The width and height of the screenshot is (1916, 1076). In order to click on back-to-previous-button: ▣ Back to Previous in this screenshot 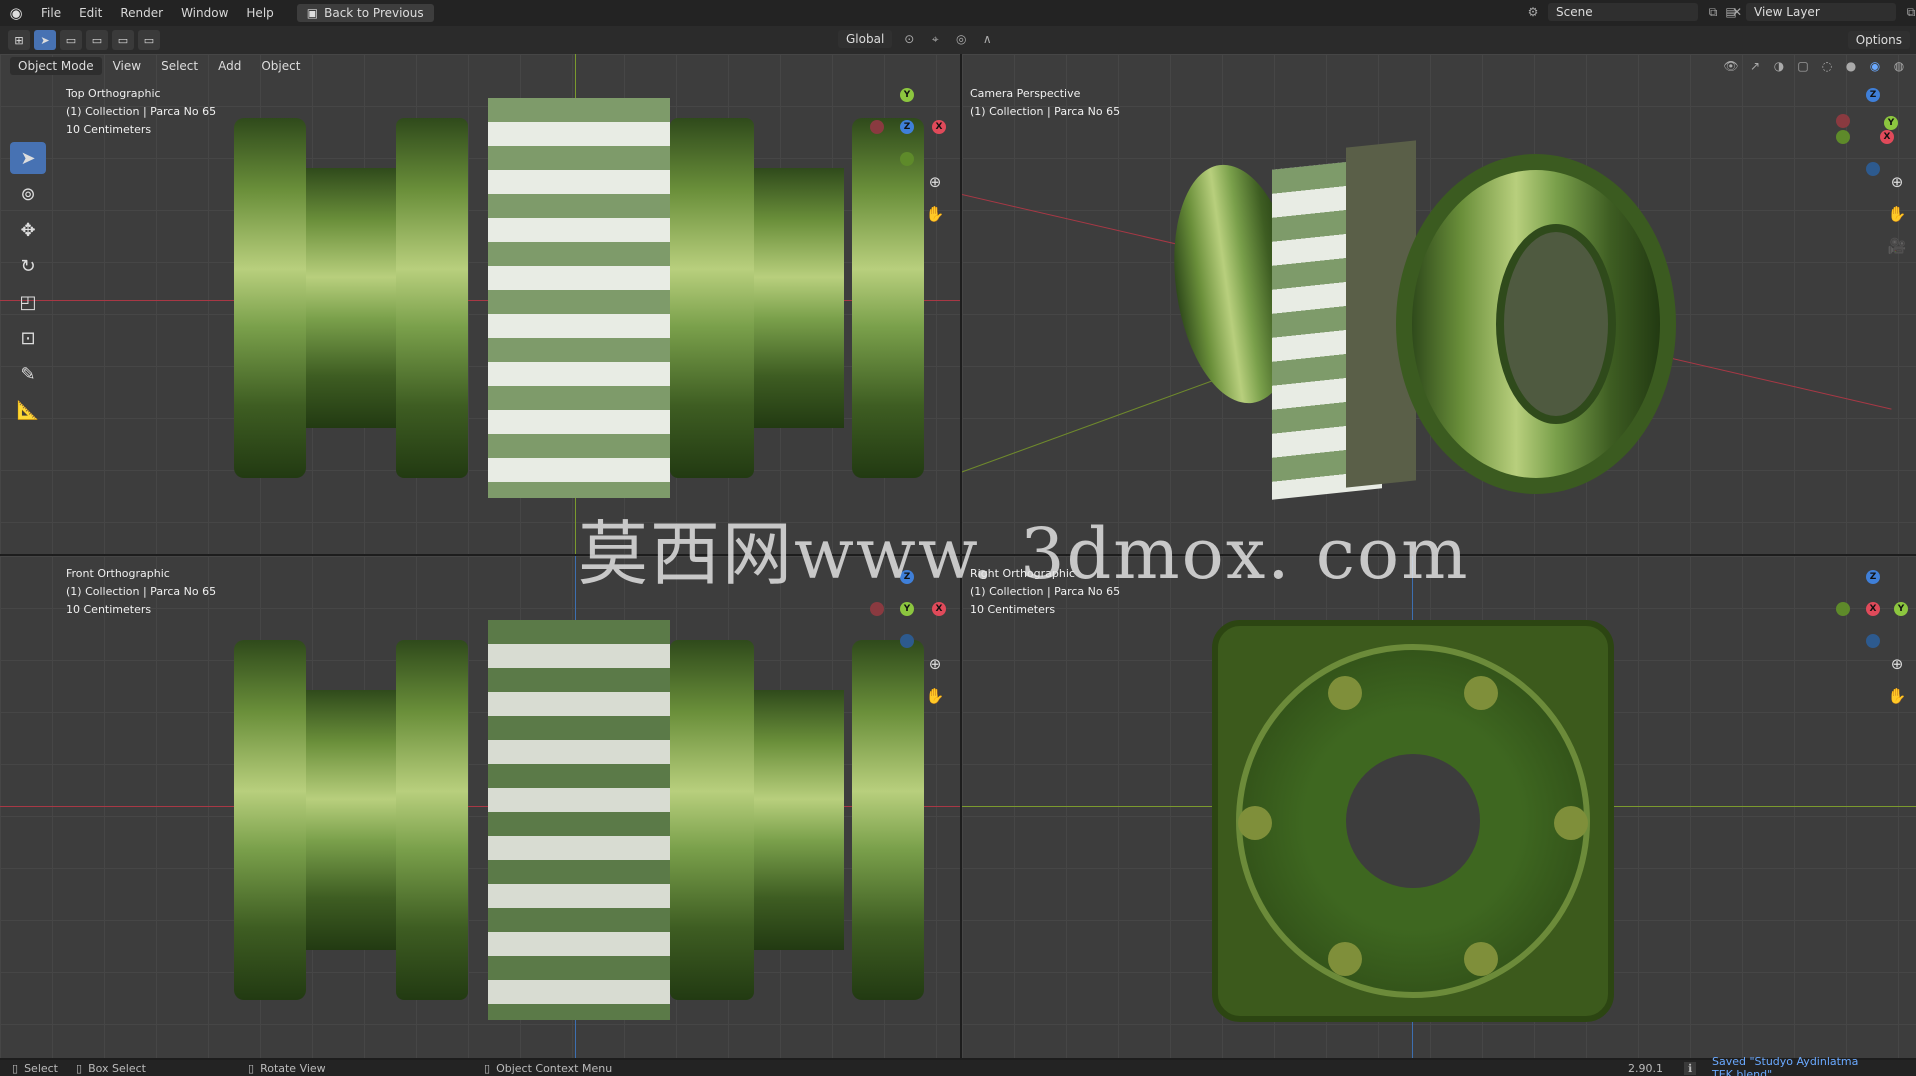, I will do `click(365, 13)`.